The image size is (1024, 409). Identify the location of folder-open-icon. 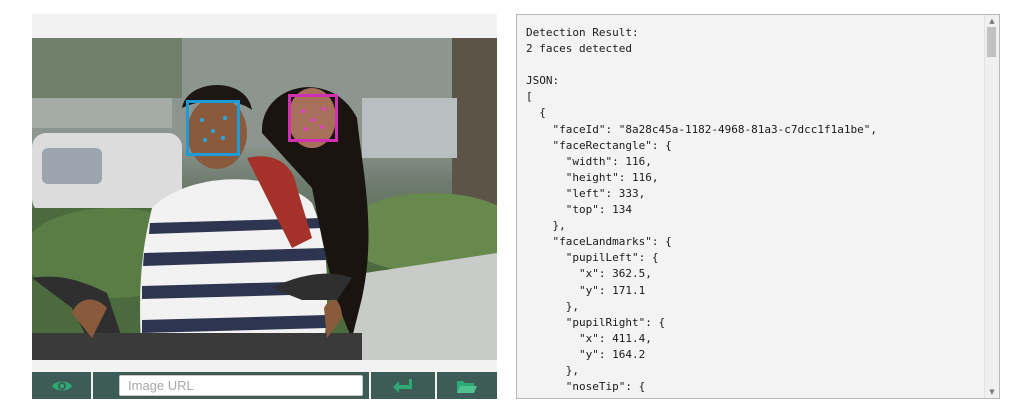
(467, 386).